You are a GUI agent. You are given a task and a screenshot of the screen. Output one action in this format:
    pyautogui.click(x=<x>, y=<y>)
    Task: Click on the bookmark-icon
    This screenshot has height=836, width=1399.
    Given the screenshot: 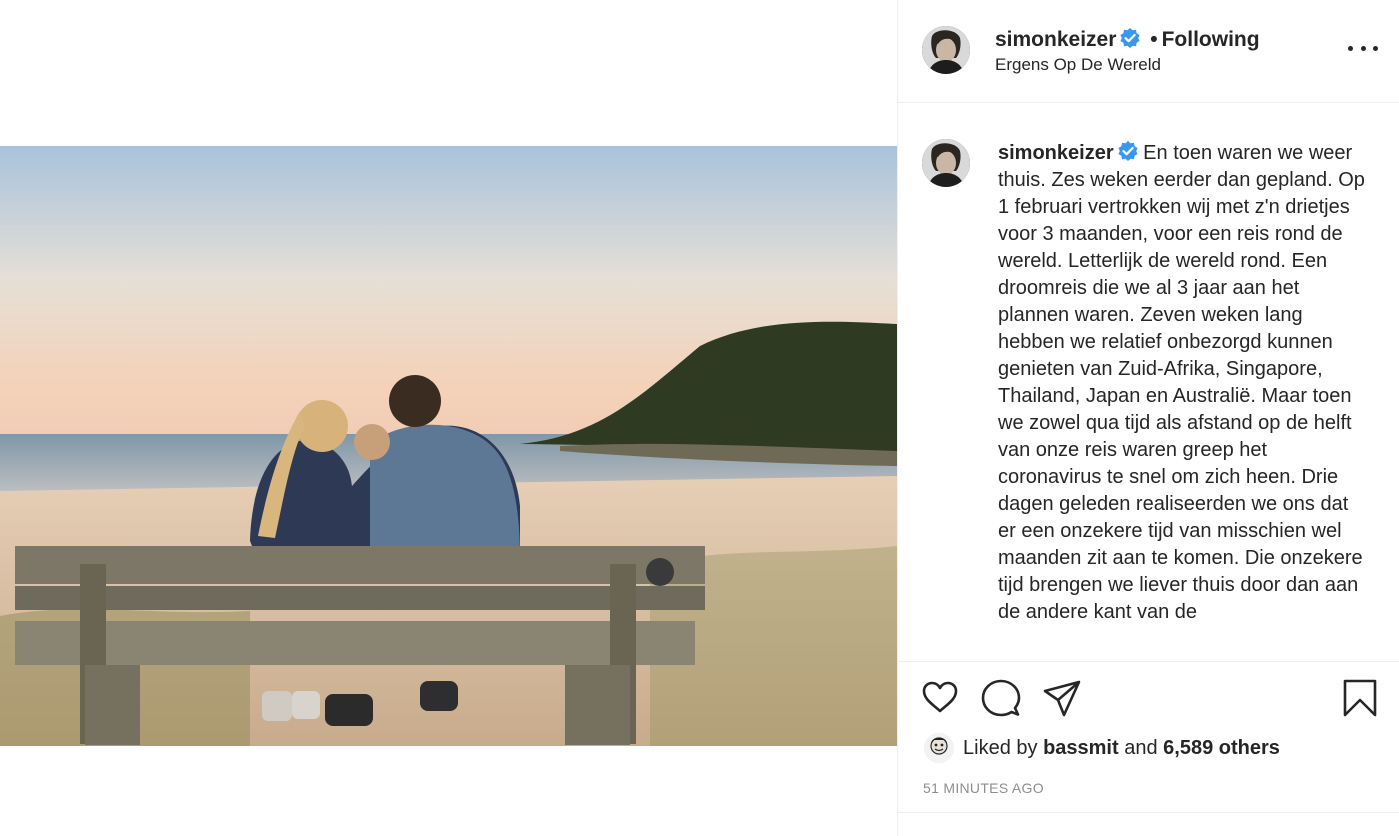 What is the action you would take?
    pyautogui.click(x=1360, y=698)
    